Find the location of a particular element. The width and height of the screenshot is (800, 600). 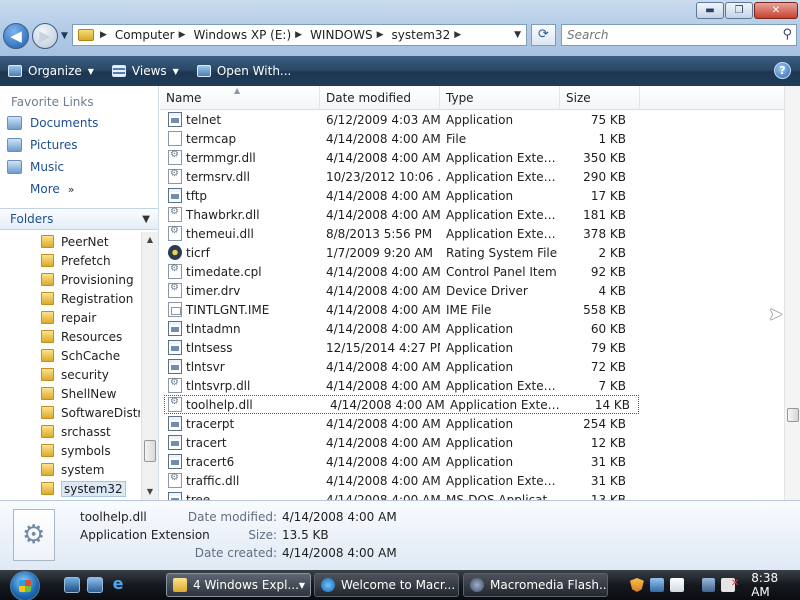

tree-folder-item: symbols is located at coordinates (70, 450).